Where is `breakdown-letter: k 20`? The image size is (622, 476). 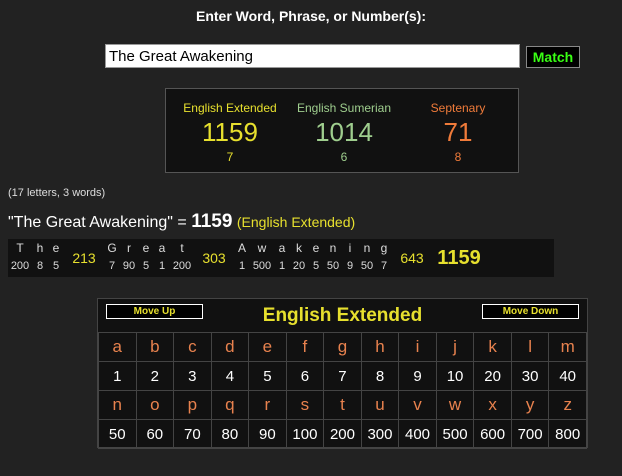 breakdown-letter: k 20 is located at coordinates (299, 258).